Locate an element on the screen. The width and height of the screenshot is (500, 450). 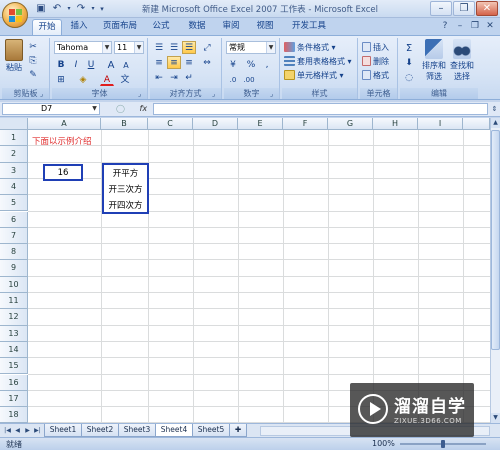
insert-cells-button: 插入 is located at coordinates (375, 47).